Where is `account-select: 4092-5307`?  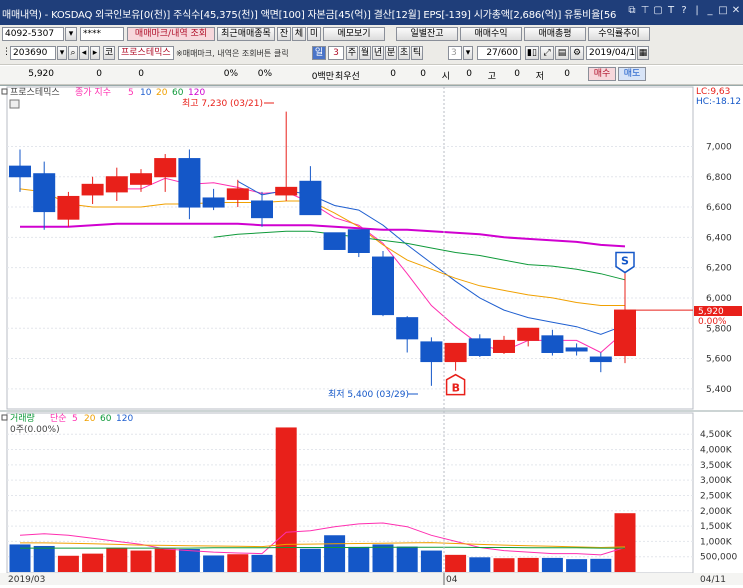
account-select: 4092-5307 is located at coordinates (33, 34).